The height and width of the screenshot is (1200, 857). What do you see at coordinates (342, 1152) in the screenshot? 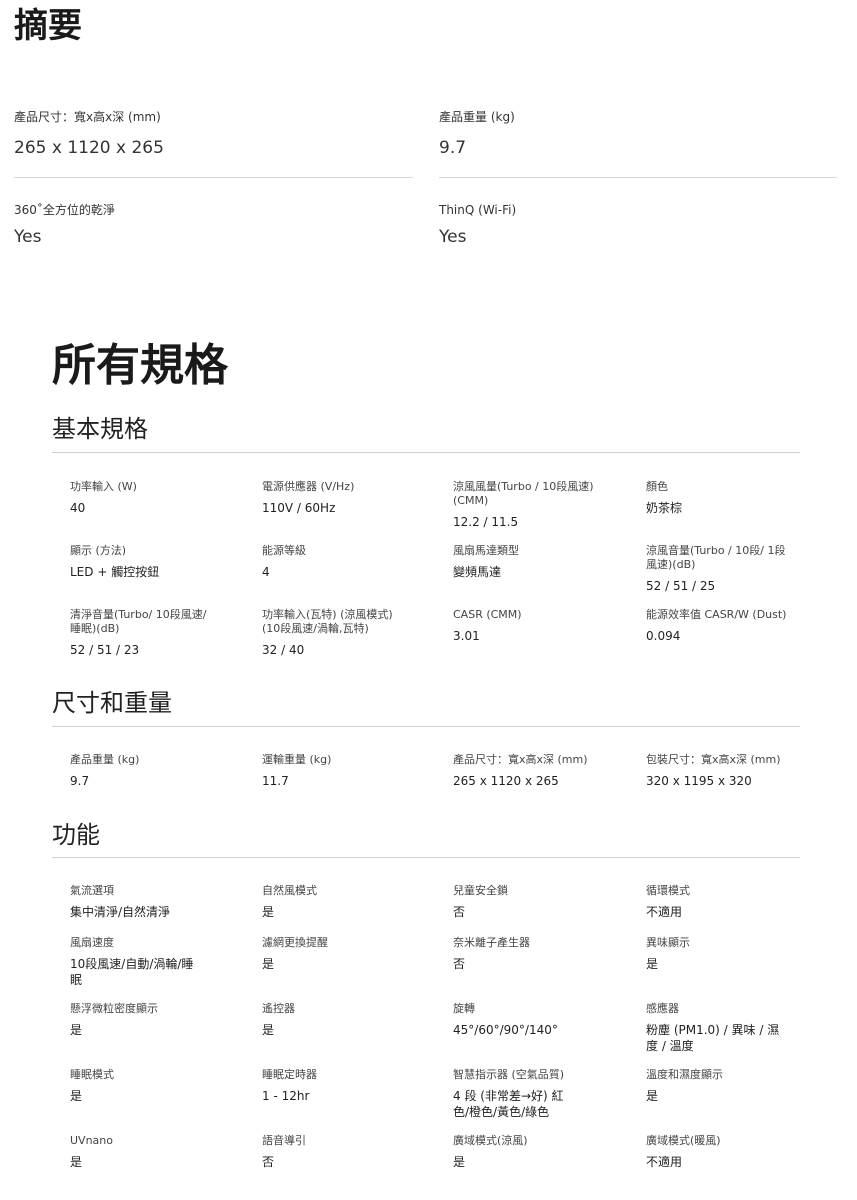
I see `spec-item: 語音導引否` at bounding box center [342, 1152].